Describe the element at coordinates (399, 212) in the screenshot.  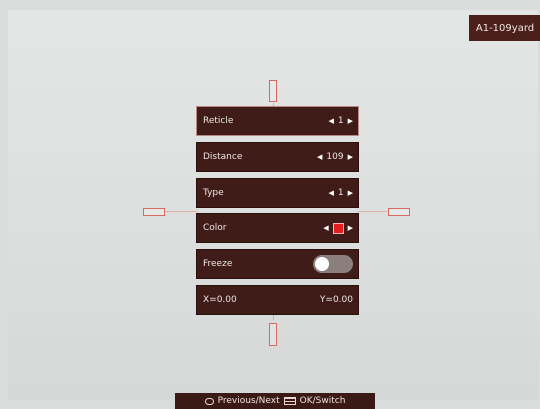
I see `crosshair-marker-right` at that location.